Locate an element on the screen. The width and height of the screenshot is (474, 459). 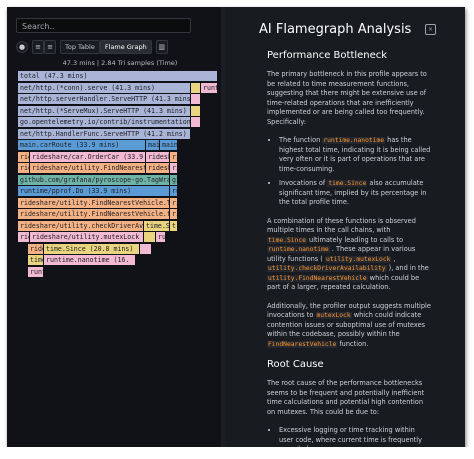
text-align-group: ≡ ≡ is located at coordinates (44, 47).